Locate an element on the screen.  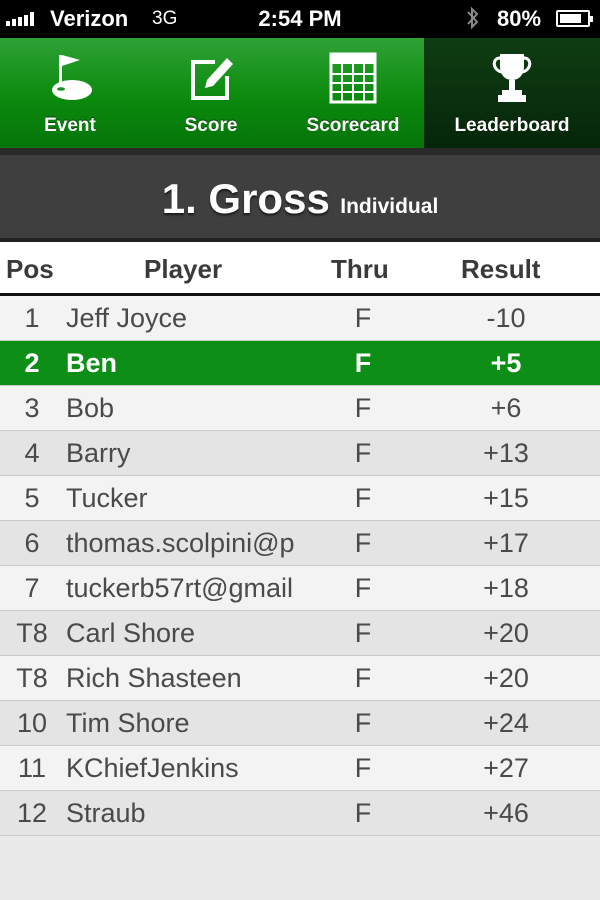
leaderboard-title-banner: 1. Gross Individual is located at coordinates (300, 195).